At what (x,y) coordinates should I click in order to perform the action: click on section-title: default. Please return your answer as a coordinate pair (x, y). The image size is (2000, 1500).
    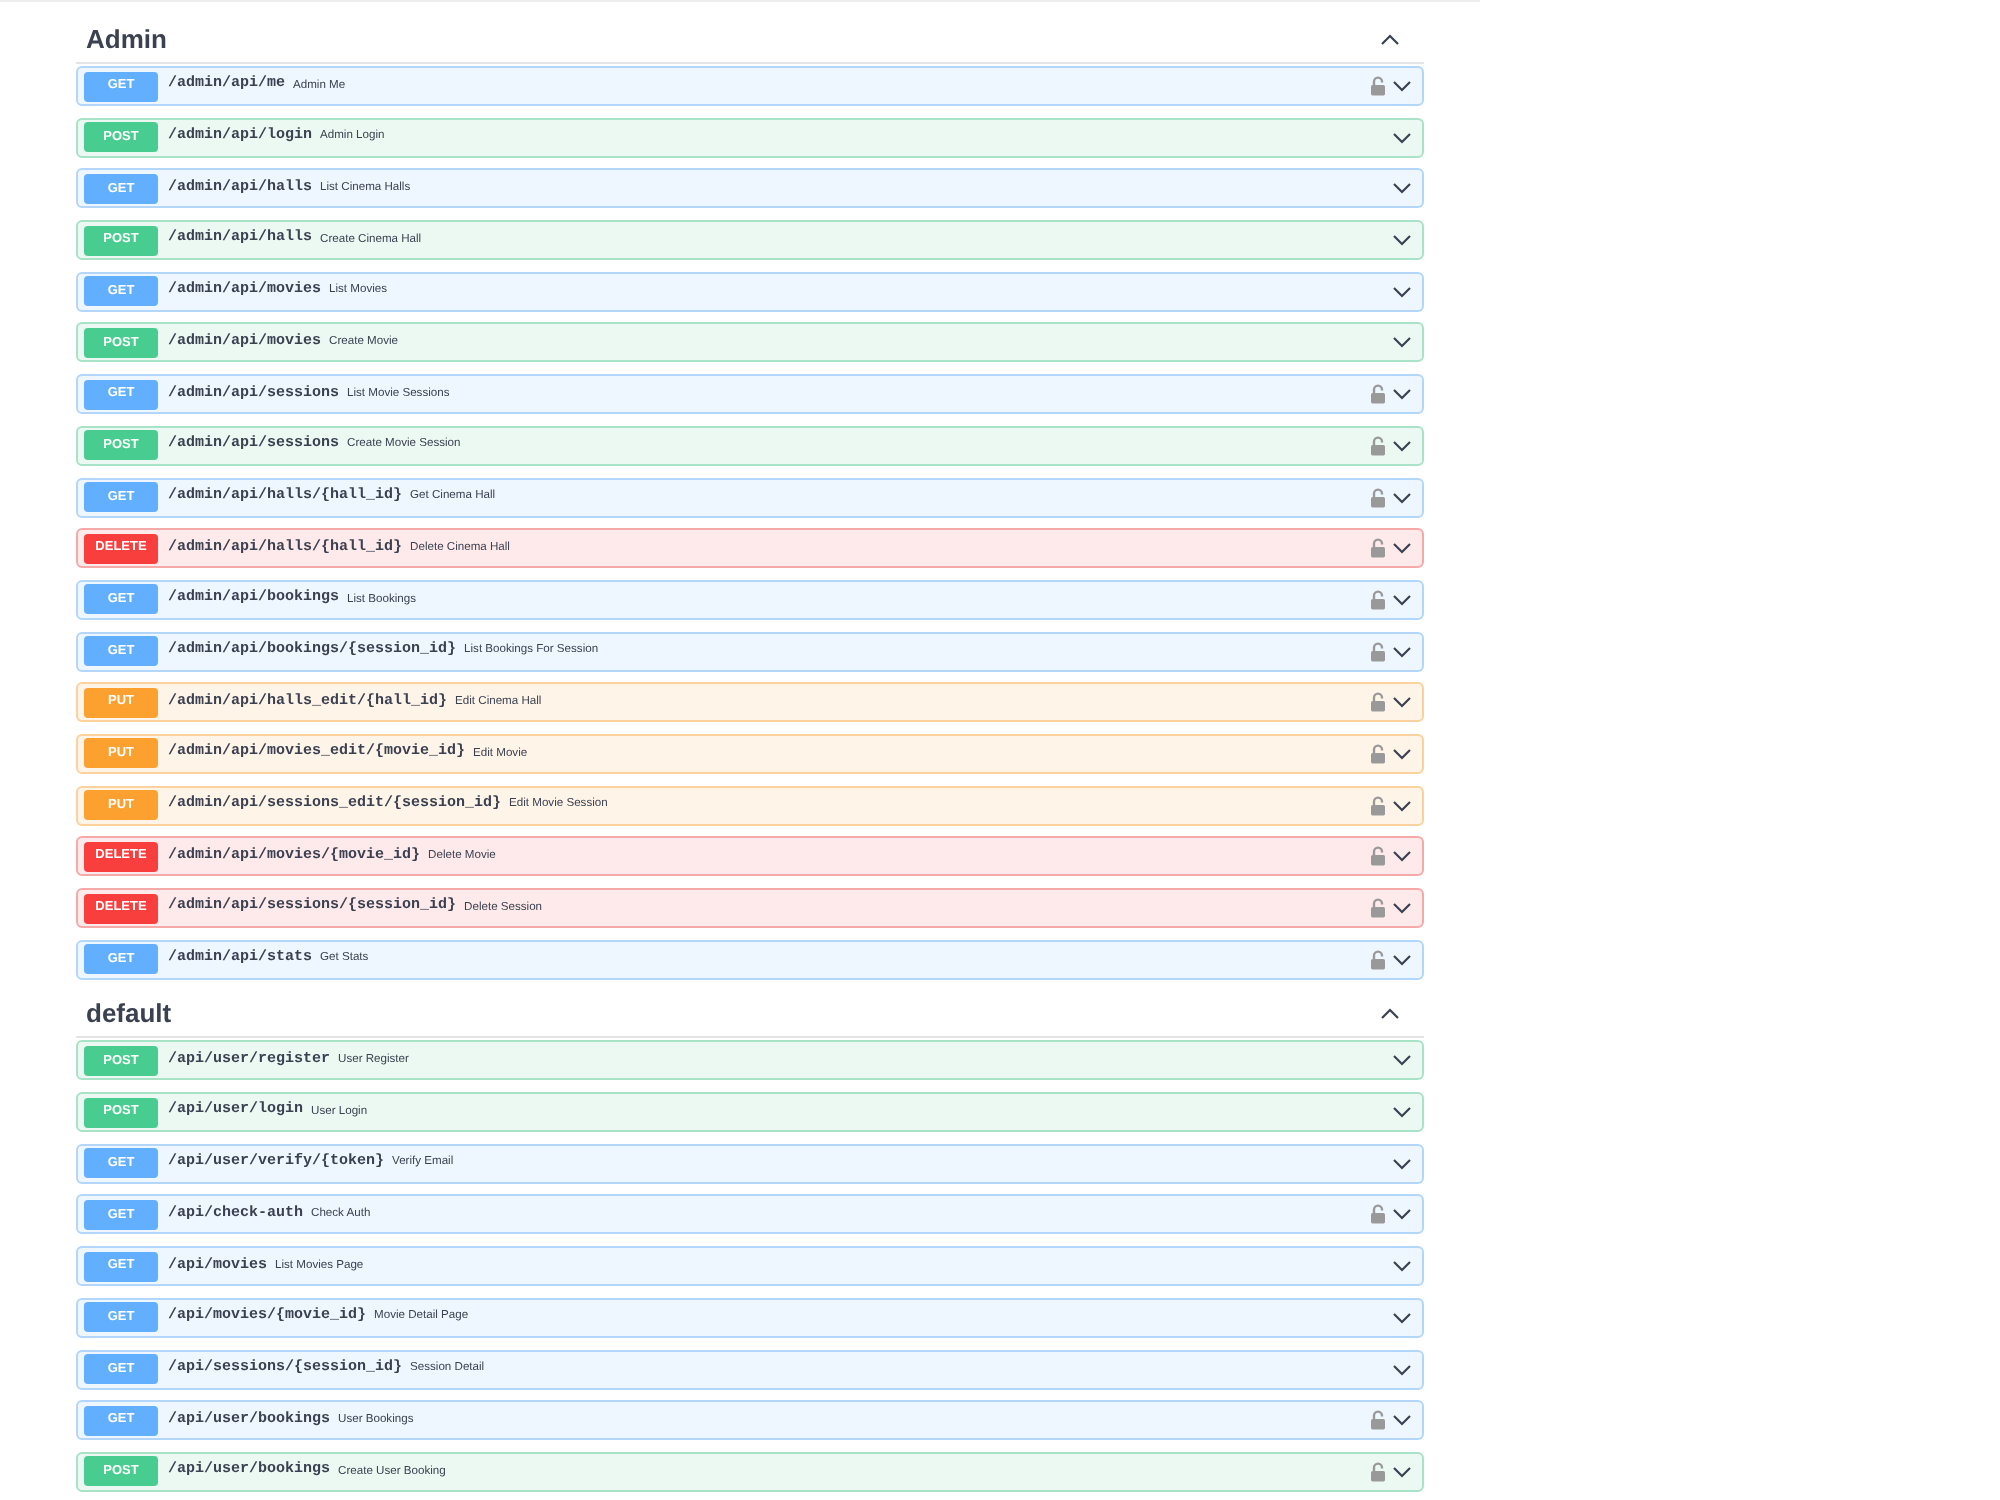
    Looking at the image, I should click on (129, 1014).